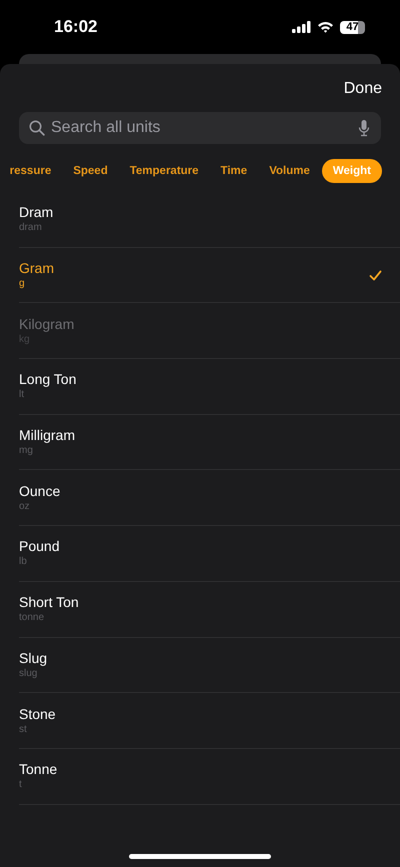  Describe the element at coordinates (26, 451) in the screenshot. I see `unit-symbol: mg` at that location.